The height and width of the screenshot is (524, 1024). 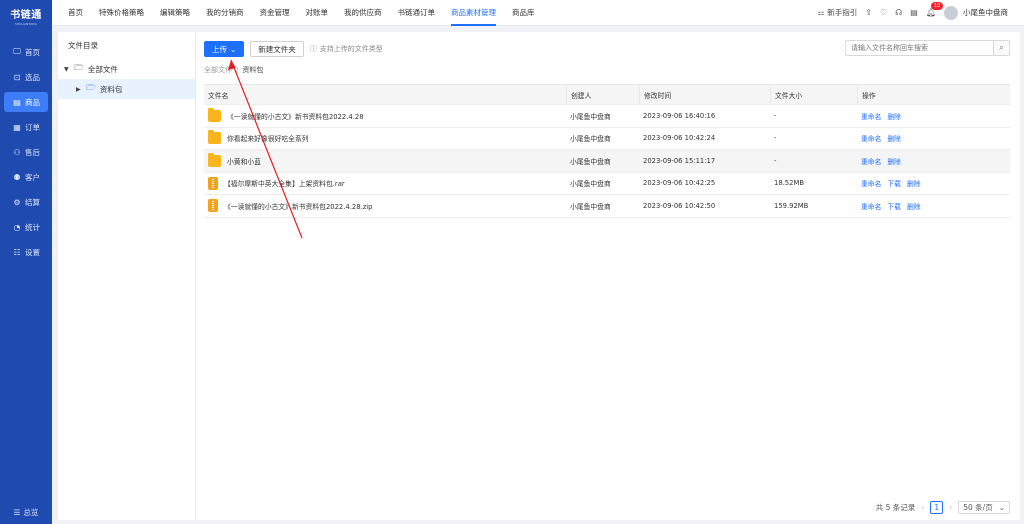 What do you see at coordinates (127, 276) in the screenshot?
I see `directory-panel: 文件目录 ▼ 🗁 全部文件 ▶ 🗁 资料包` at bounding box center [127, 276].